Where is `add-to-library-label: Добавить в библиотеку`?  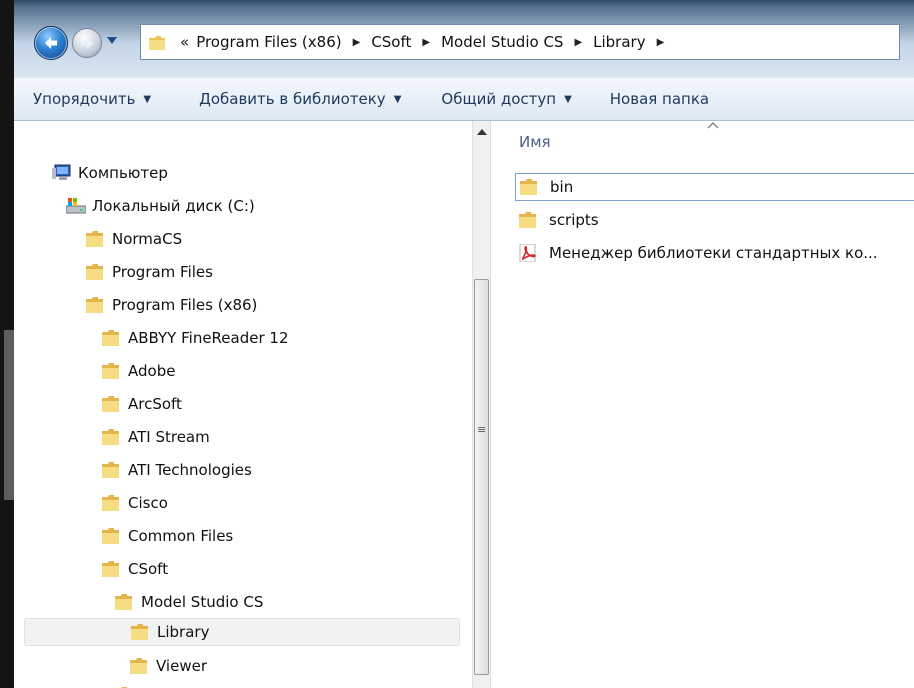
add-to-library-label: Добавить в библиотеку is located at coordinates (292, 99).